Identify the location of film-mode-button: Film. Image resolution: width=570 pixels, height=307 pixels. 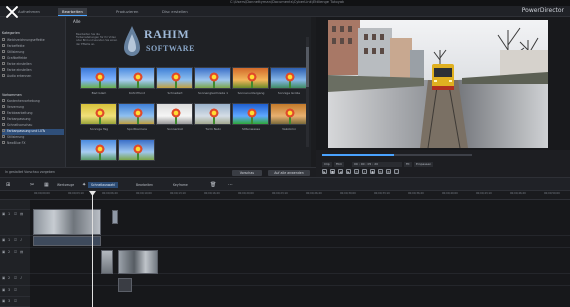
(339, 164).